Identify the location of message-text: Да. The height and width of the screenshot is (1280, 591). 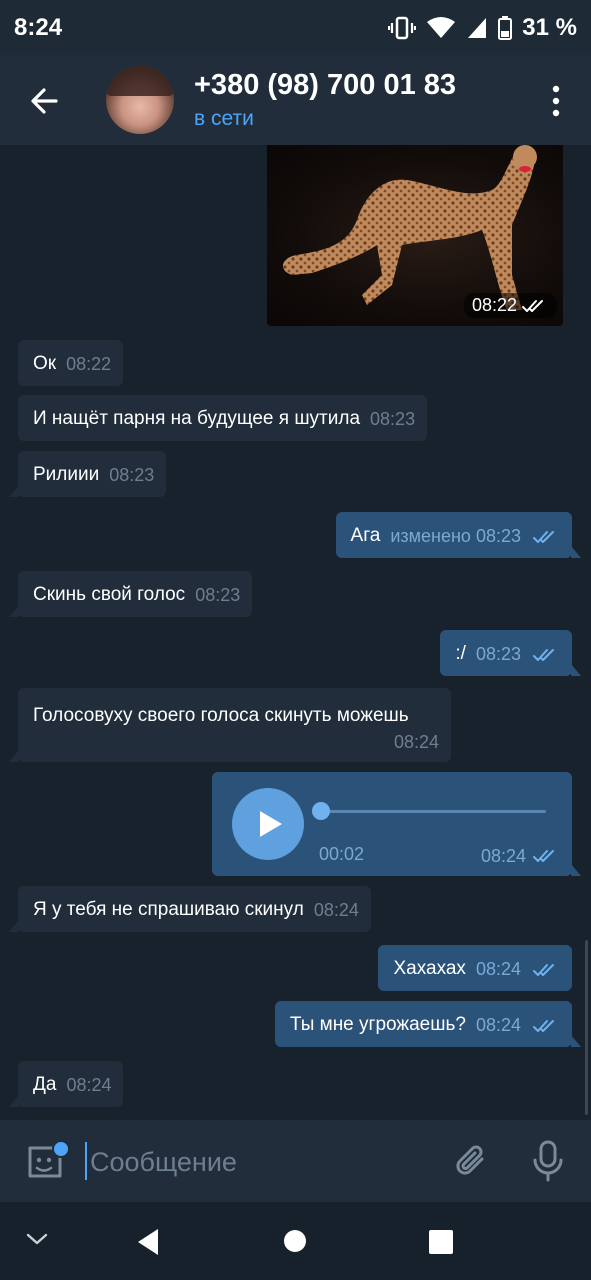
(45, 1084).